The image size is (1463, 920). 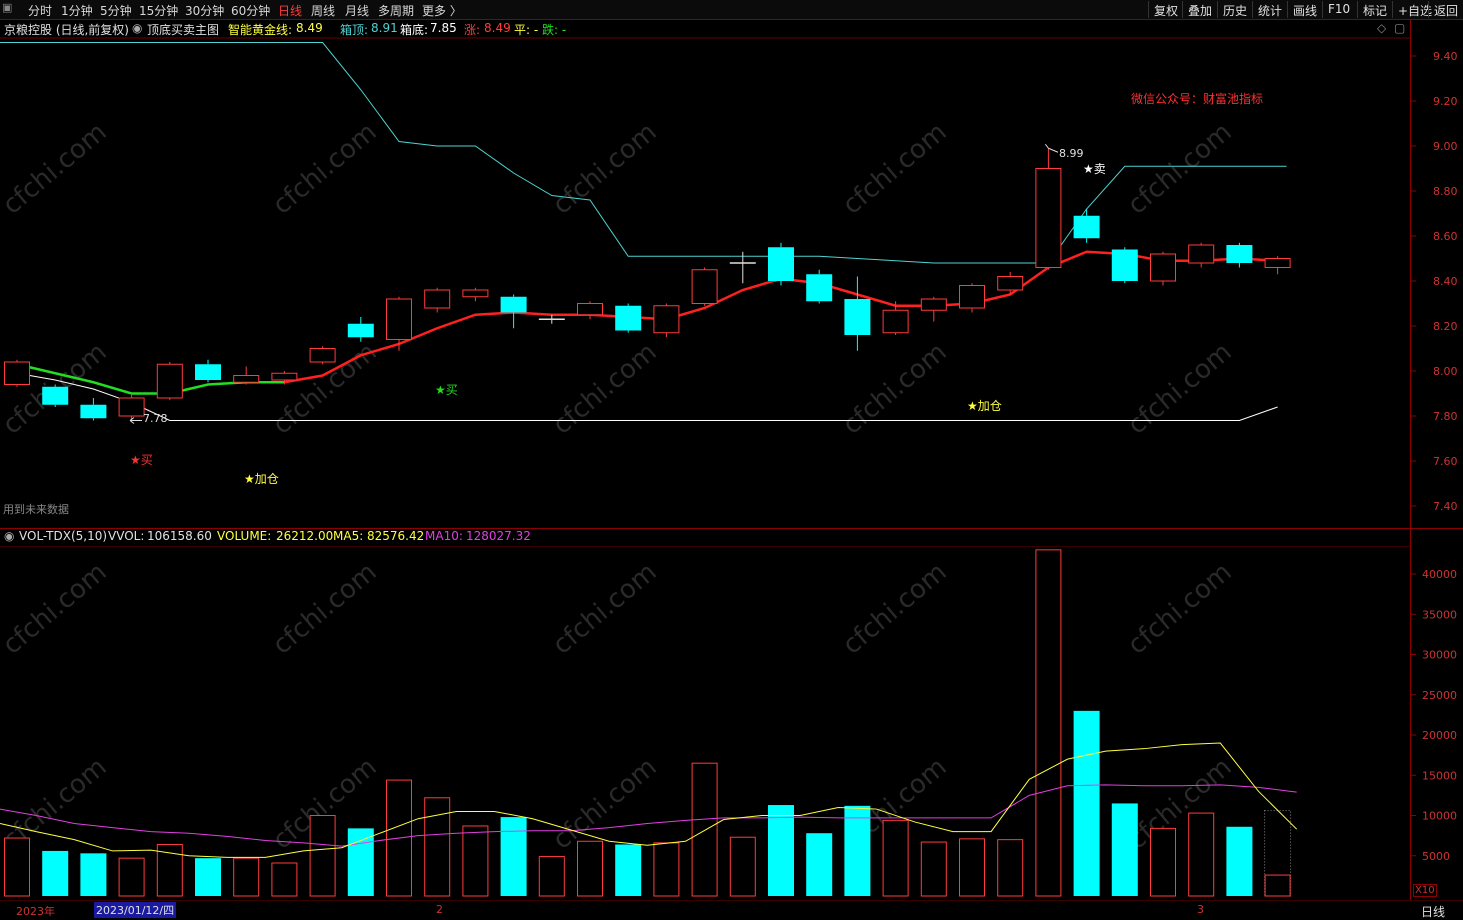 What do you see at coordinates (731, 909) in the screenshot?
I see `date-axis: 2023年 2023/01/12/四 2 3 日线` at bounding box center [731, 909].